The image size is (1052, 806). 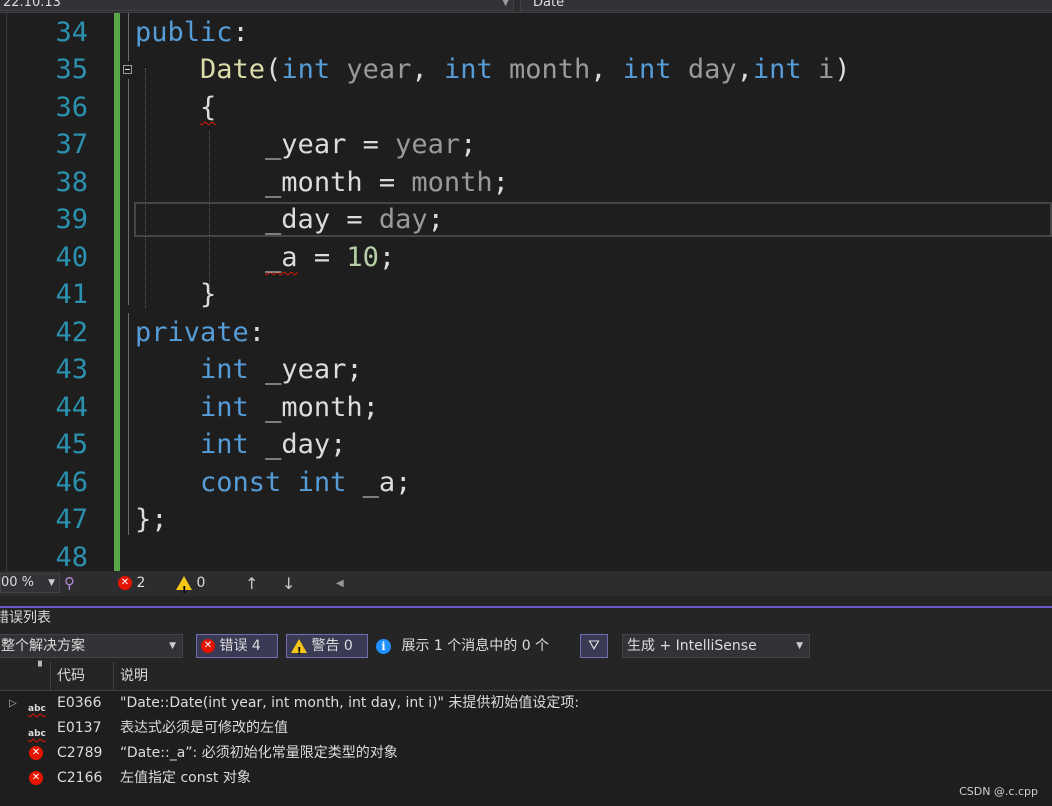 What do you see at coordinates (526, 182) in the screenshot?
I see `code-line: 38 _month = month;` at bounding box center [526, 182].